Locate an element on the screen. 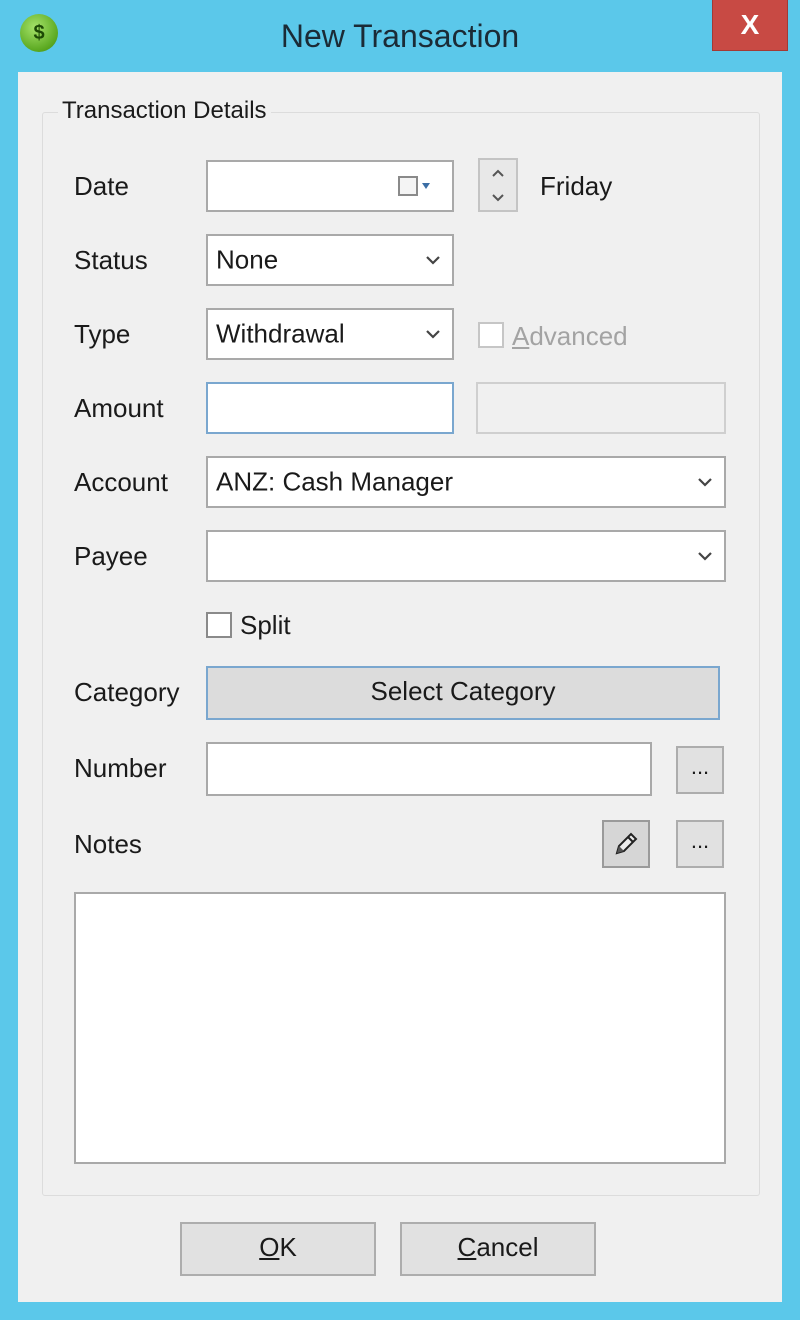 This screenshot has width=800, height=1320. type-value: Withdrawal is located at coordinates (280, 333).